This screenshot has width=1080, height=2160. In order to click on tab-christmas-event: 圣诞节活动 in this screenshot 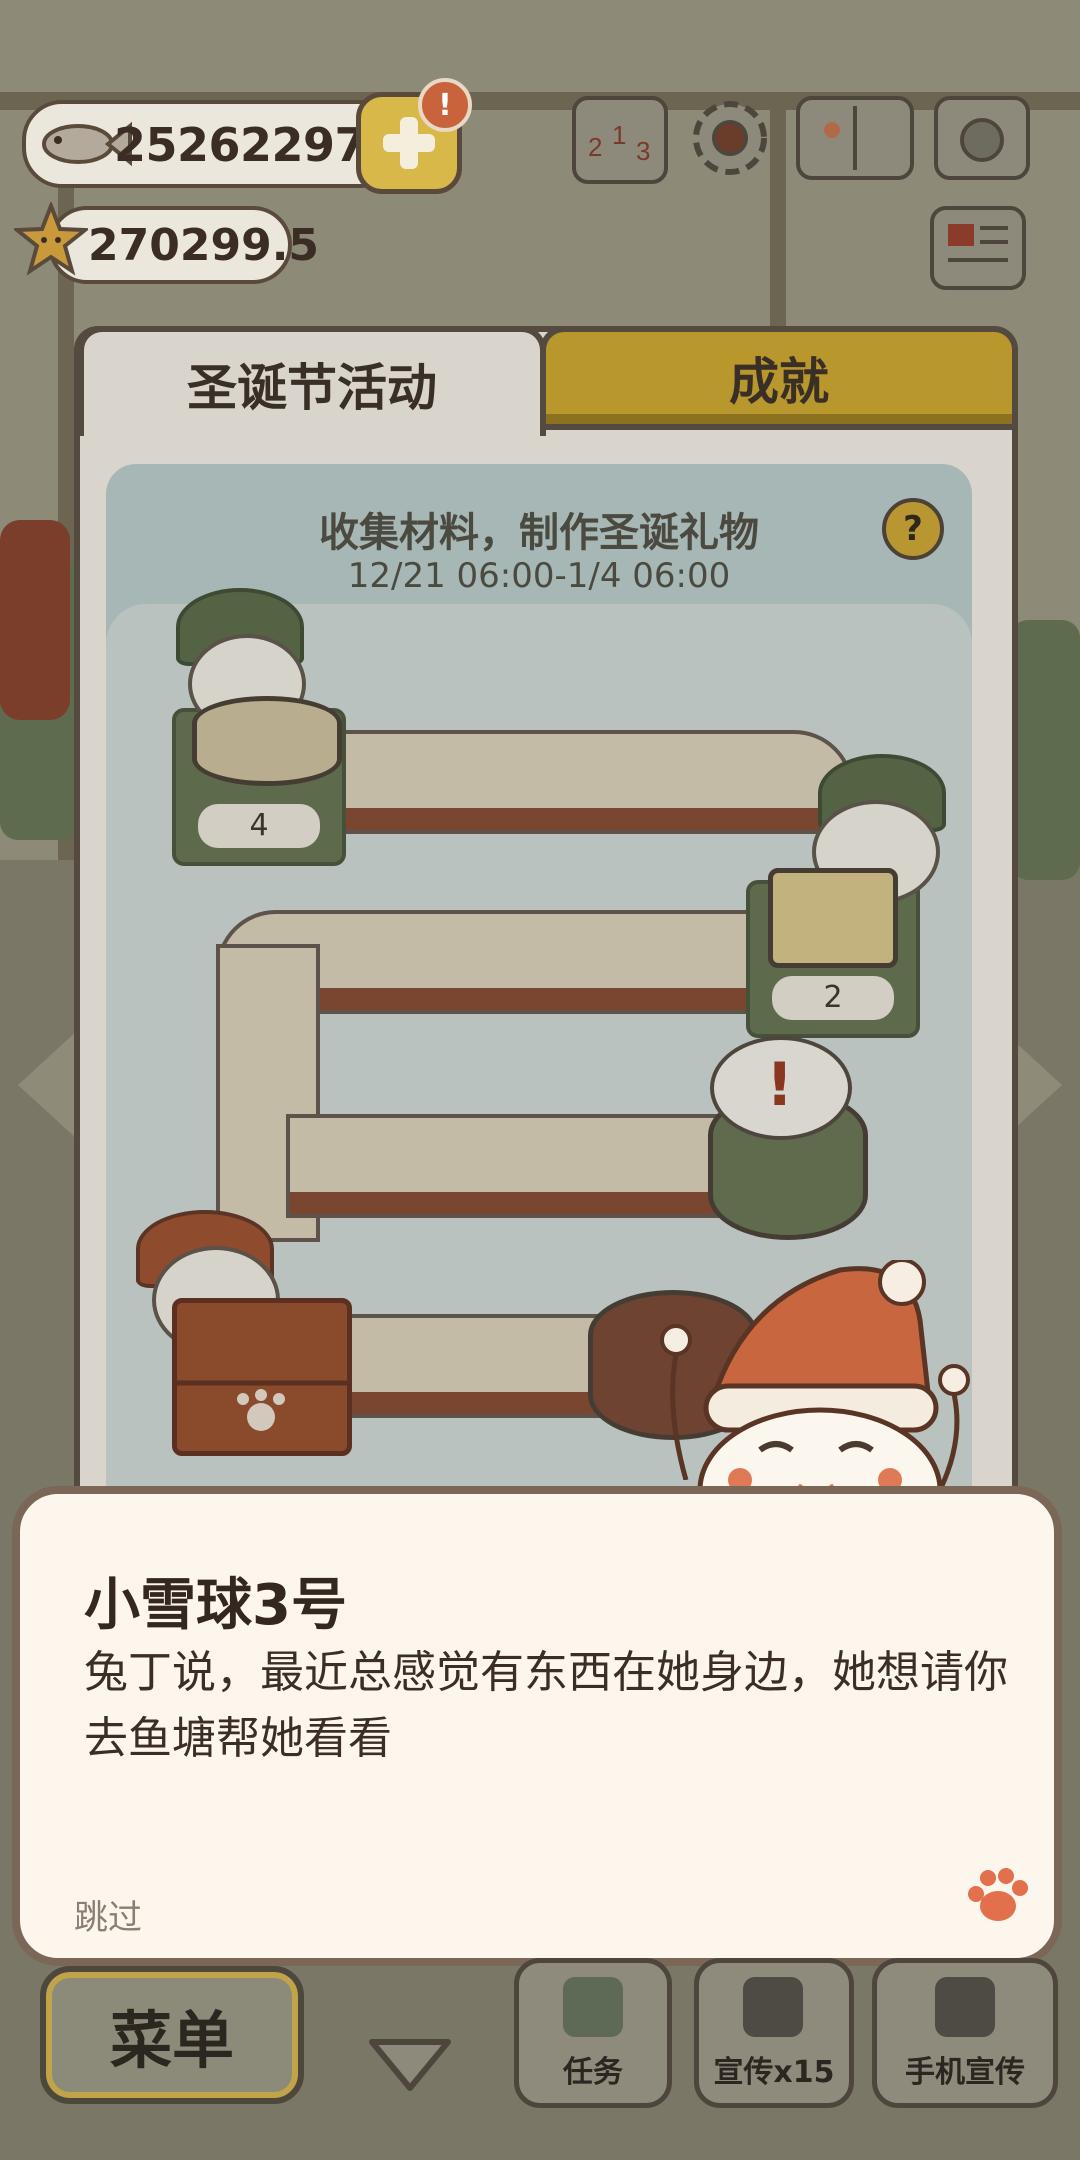, I will do `click(312, 381)`.